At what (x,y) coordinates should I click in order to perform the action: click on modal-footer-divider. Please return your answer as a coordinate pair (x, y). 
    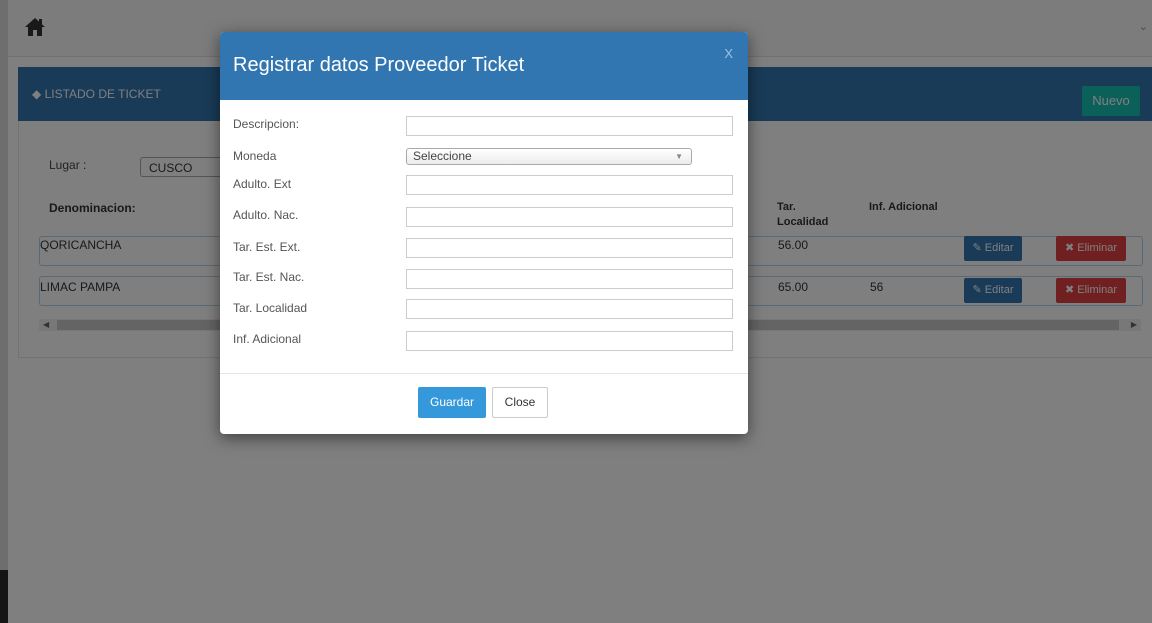
    Looking at the image, I should click on (484, 373).